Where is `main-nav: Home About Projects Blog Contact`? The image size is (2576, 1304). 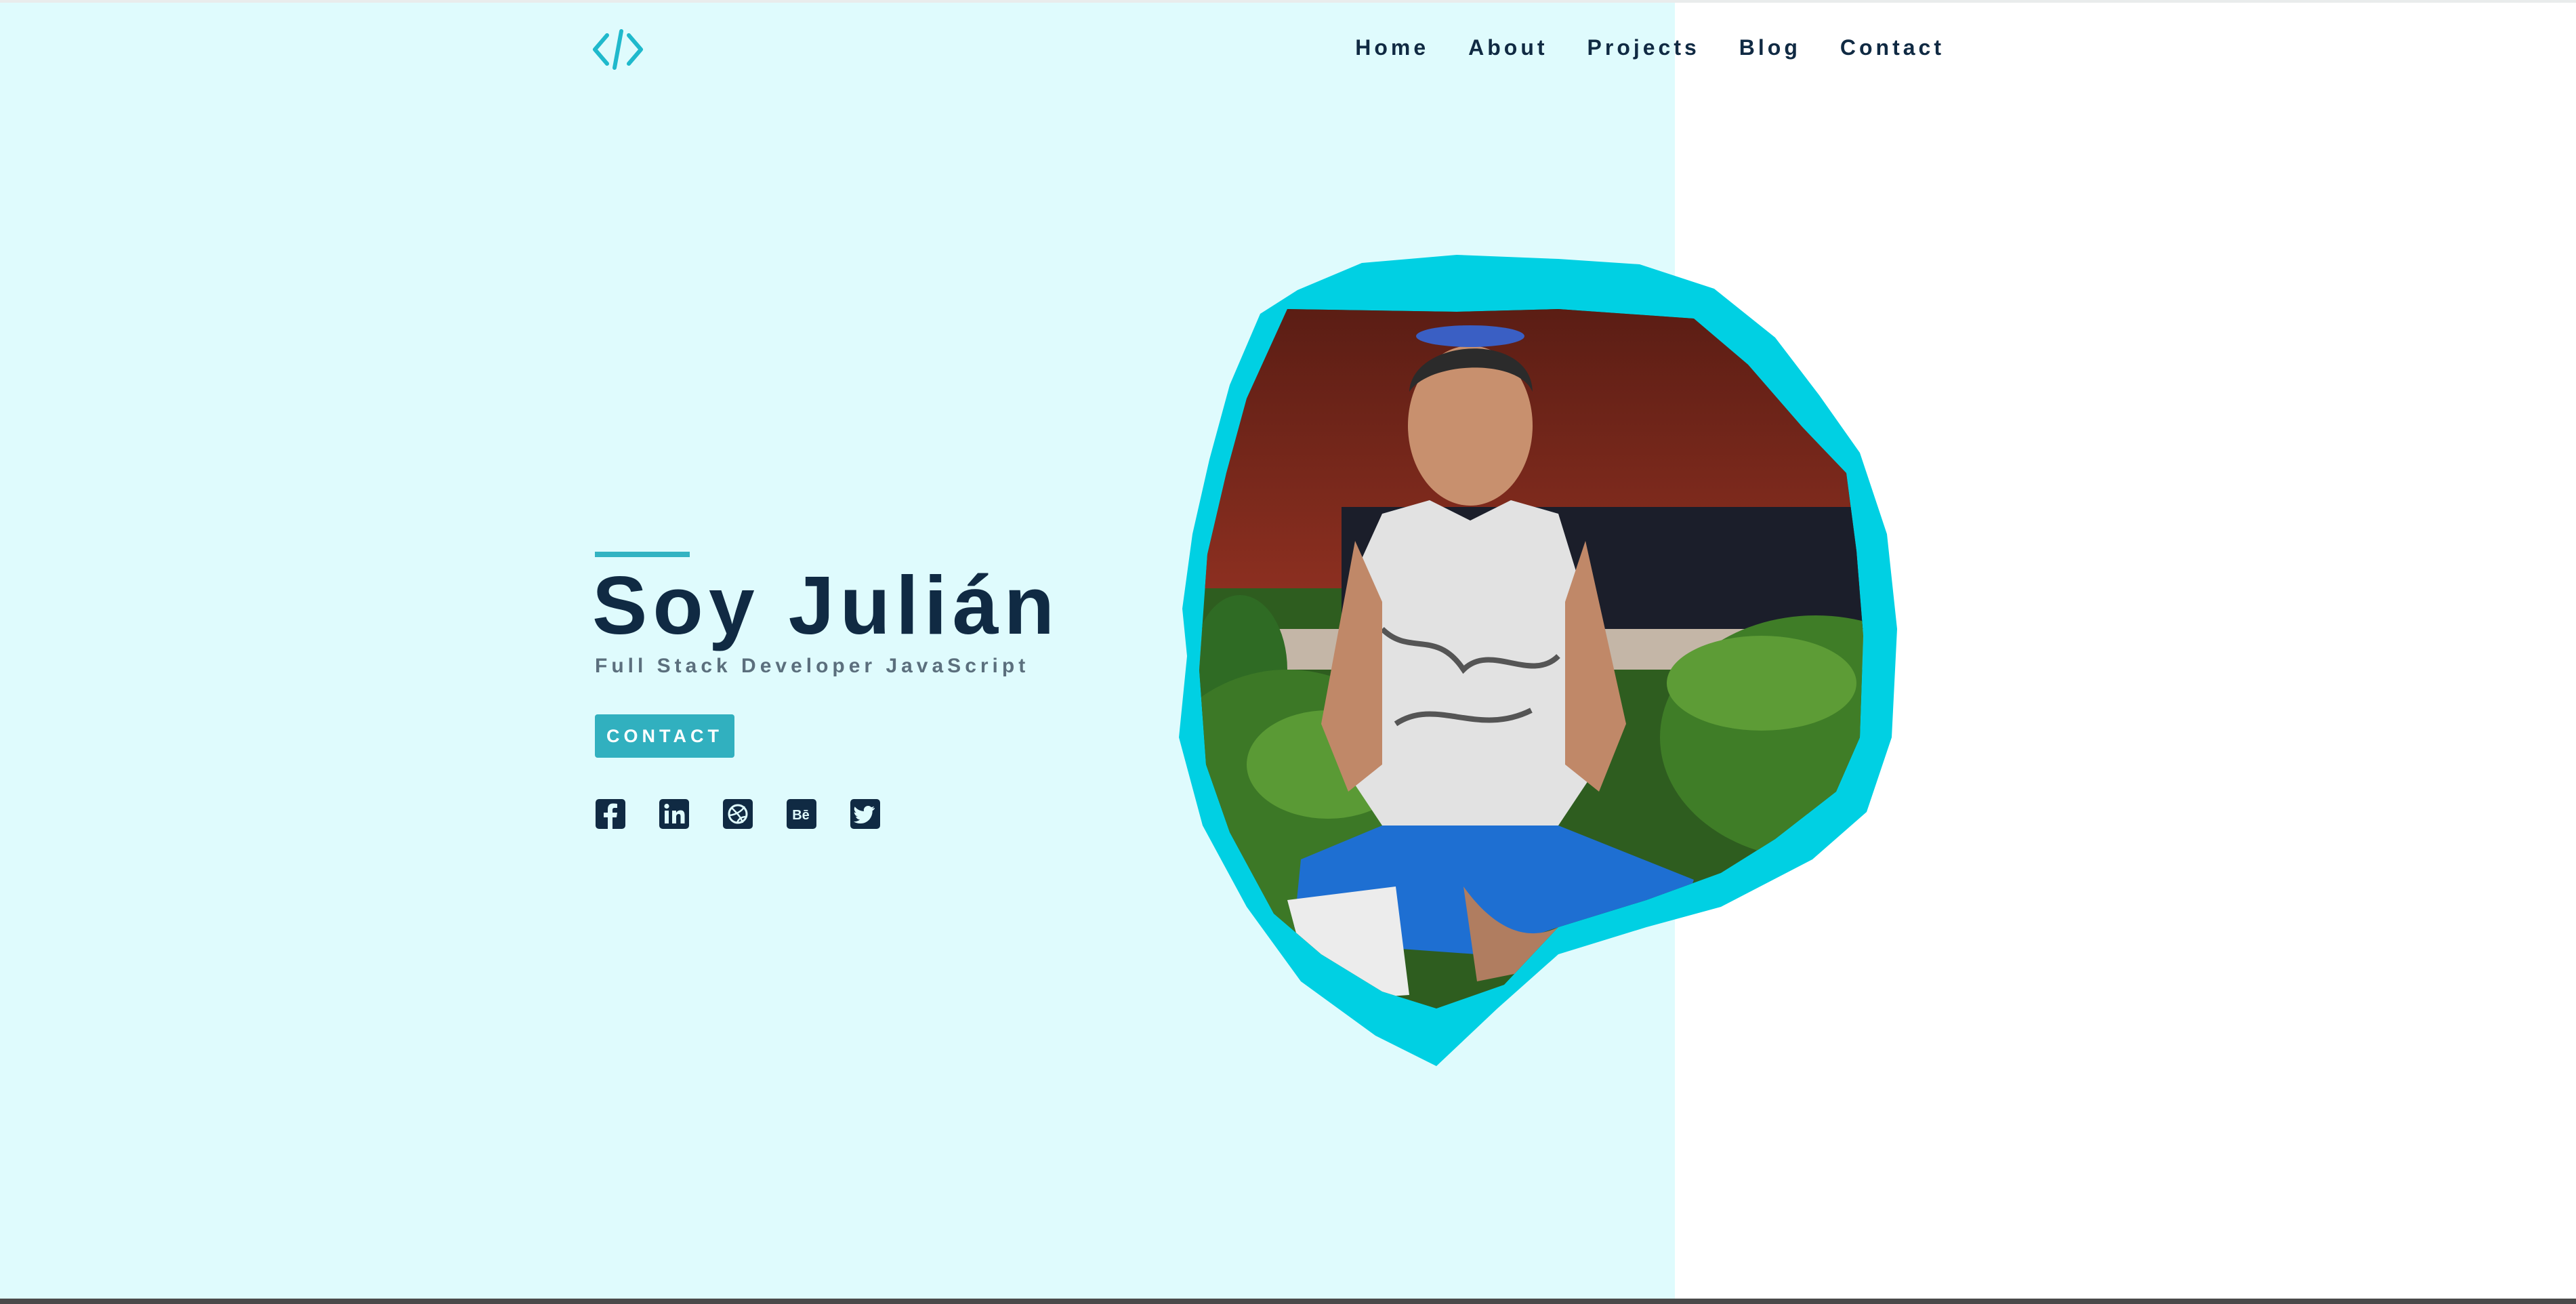
main-nav: Home About Projects Blog Contact is located at coordinates (1650, 47).